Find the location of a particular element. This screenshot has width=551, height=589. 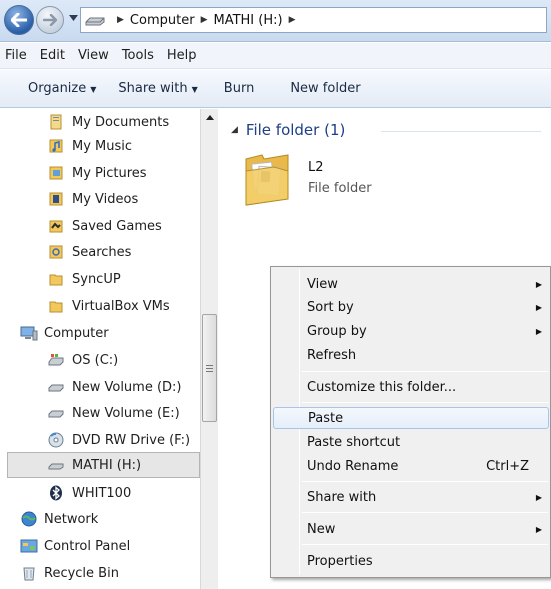

nav-label: Control Panel is located at coordinates (87, 546).